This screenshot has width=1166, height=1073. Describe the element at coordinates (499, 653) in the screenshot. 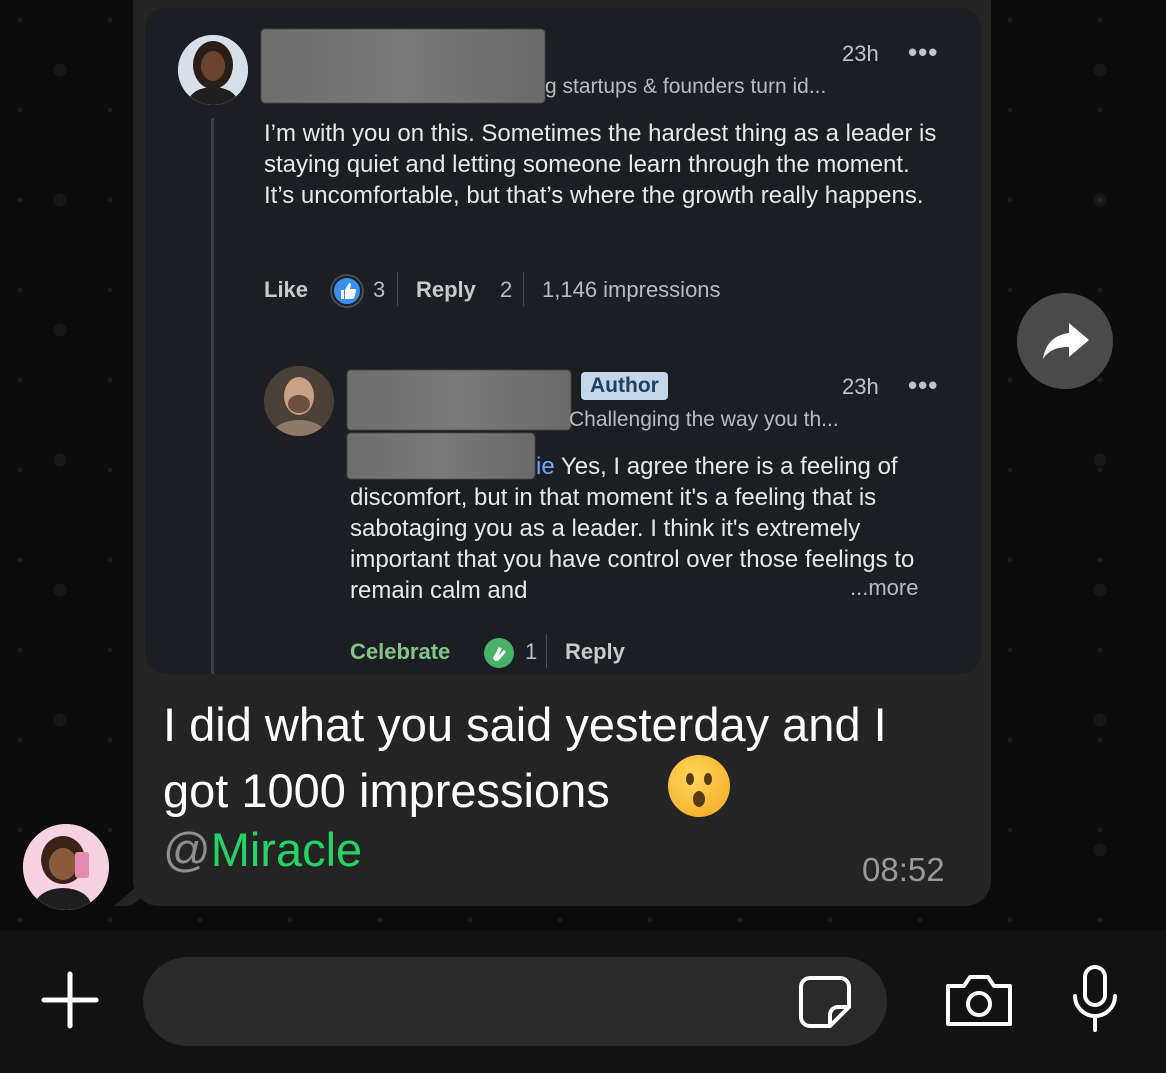

I see `celebrate-reaction-icon` at that location.